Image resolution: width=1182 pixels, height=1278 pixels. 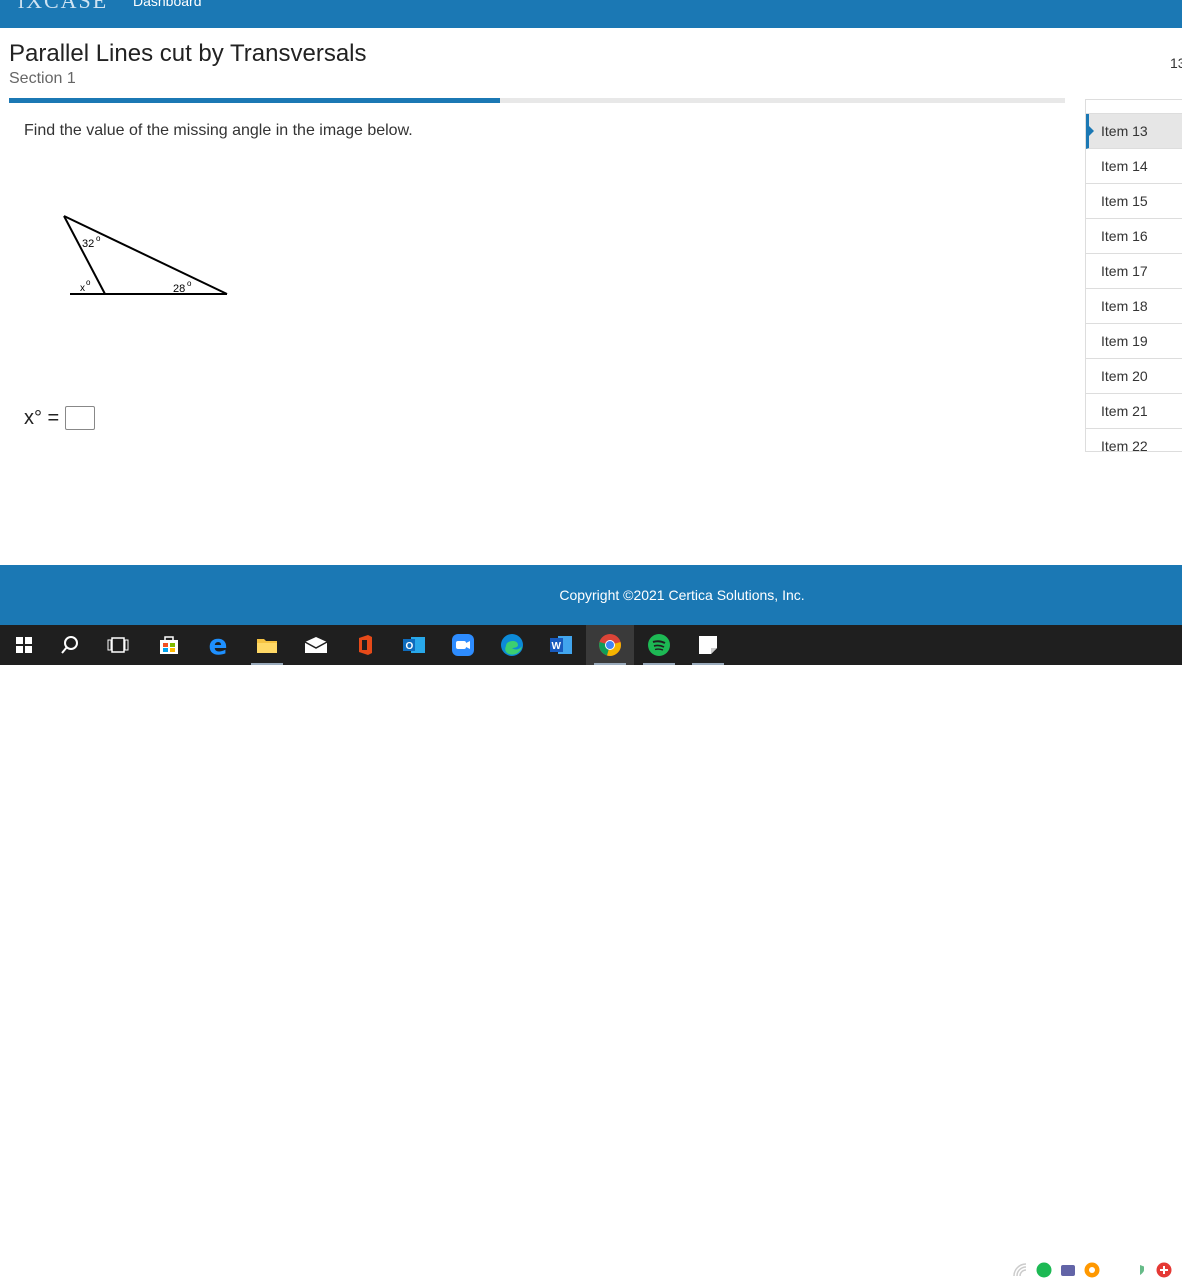 What do you see at coordinates (1020, 1270) in the screenshot?
I see `wifi-icon` at bounding box center [1020, 1270].